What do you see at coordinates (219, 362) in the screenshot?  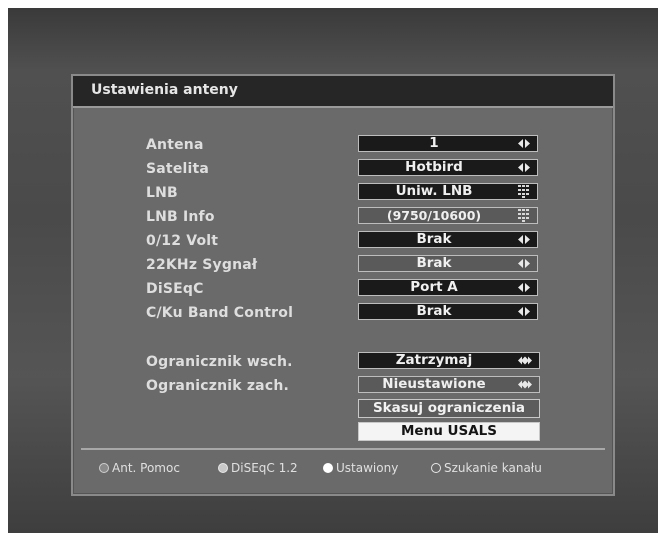 I see `limit-label-east: Ogranicznik wsch.` at bounding box center [219, 362].